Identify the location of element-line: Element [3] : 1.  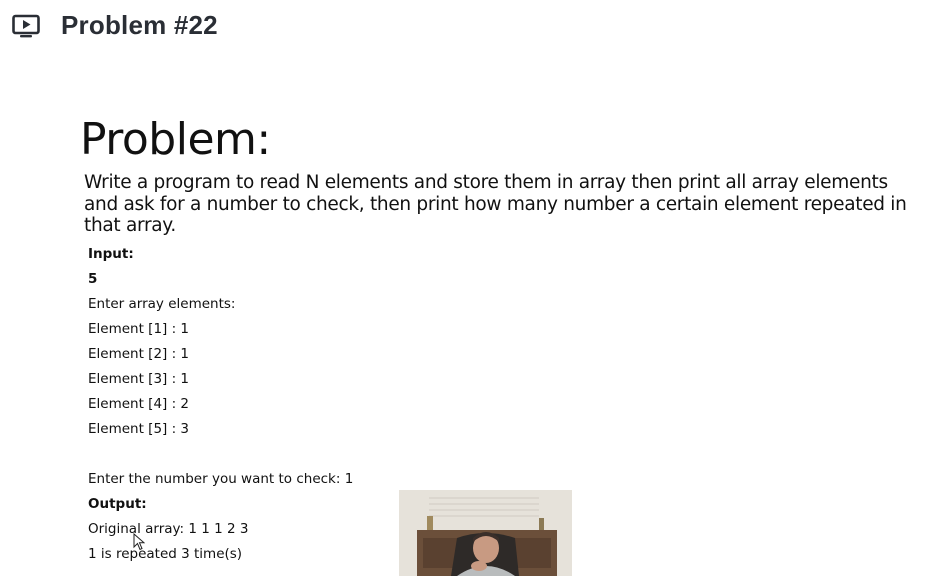
(139, 379).